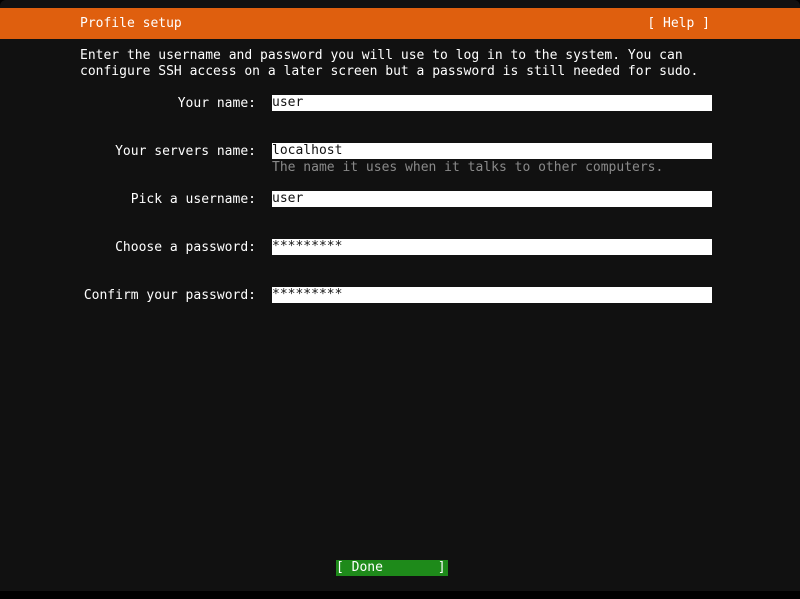  What do you see at coordinates (307, 294) in the screenshot?
I see `confirm-password-value: *********` at bounding box center [307, 294].